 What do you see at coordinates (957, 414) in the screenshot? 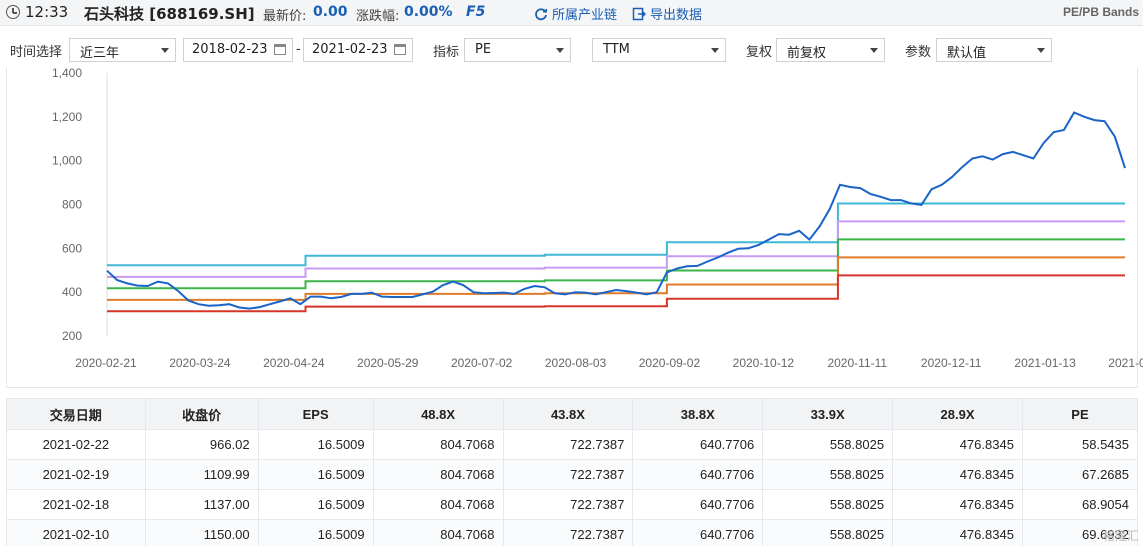
I see `column-header: 28.9X` at bounding box center [957, 414].